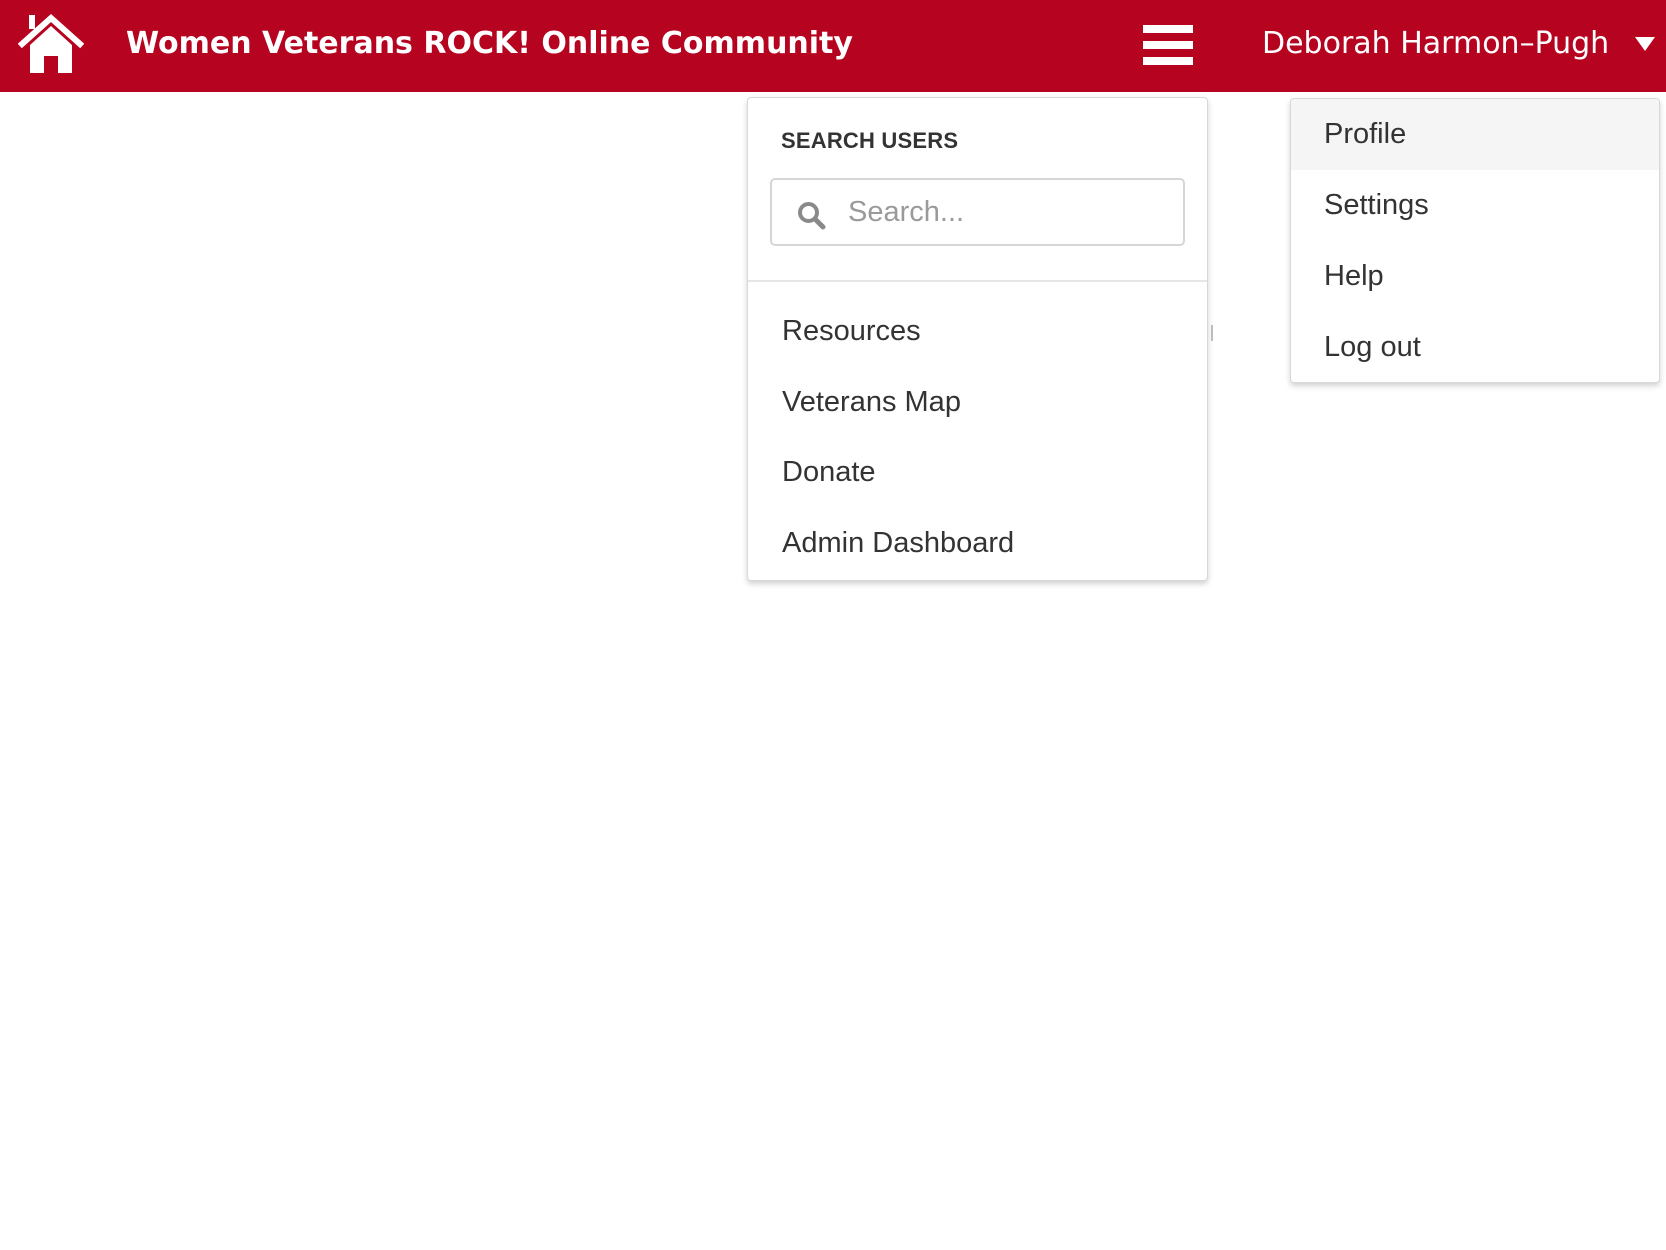 This screenshot has height=1250, width=1666. Describe the element at coordinates (1645, 44) in the screenshot. I see `caret-down-icon` at that location.